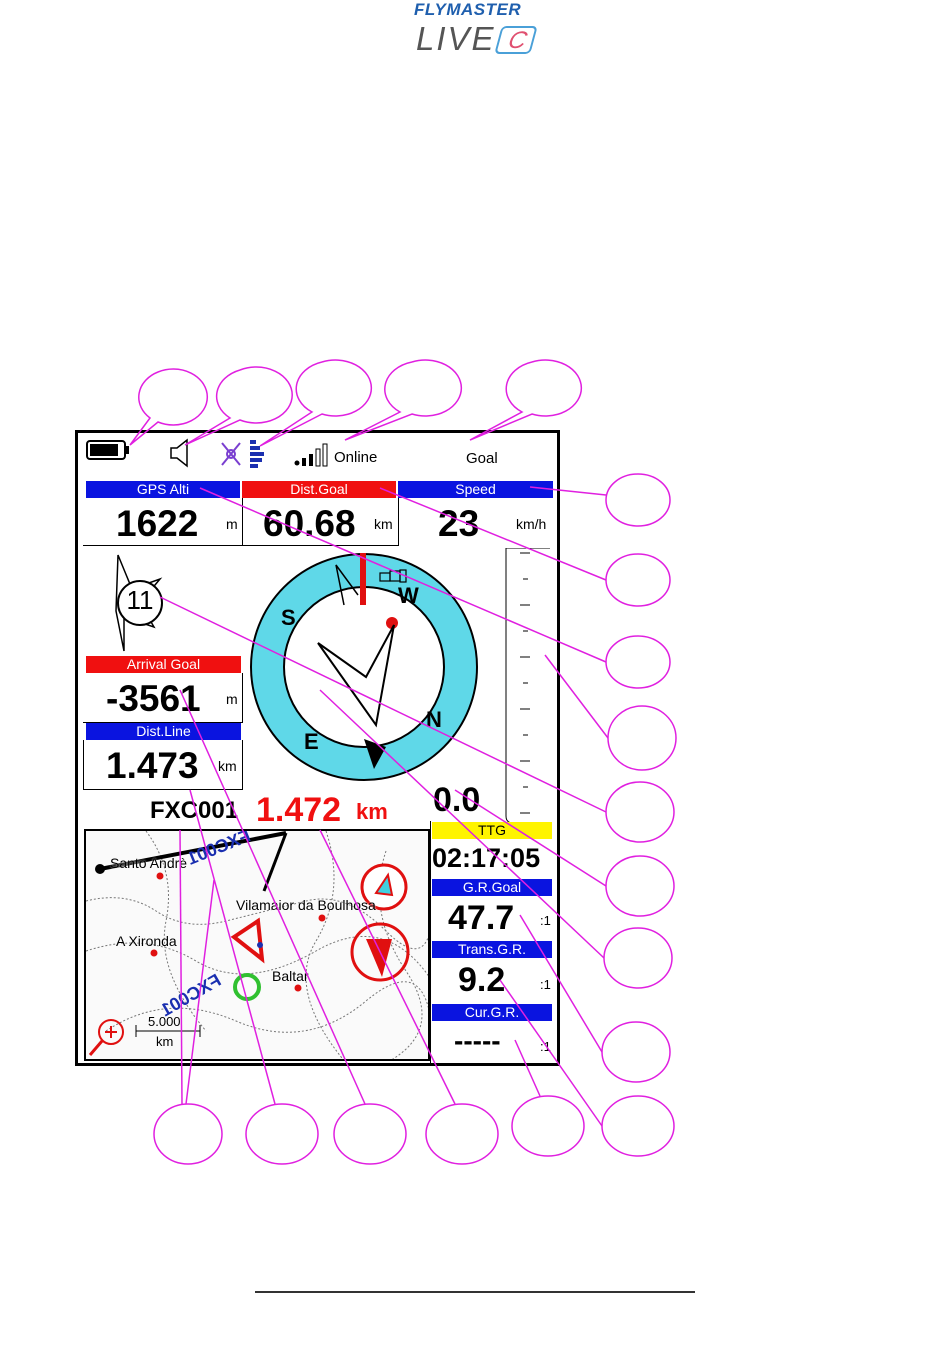  What do you see at coordinates (188, 1134) in the screenshot?
I see `callout-b1` at bounding box center [188, 1134].